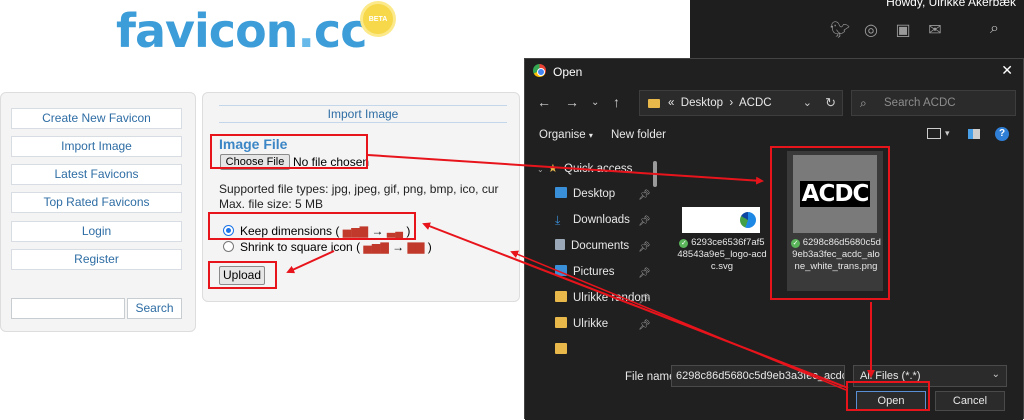 The image size is (1024, 420). I want to click on tree-label: Quick access, so click(598, 169).